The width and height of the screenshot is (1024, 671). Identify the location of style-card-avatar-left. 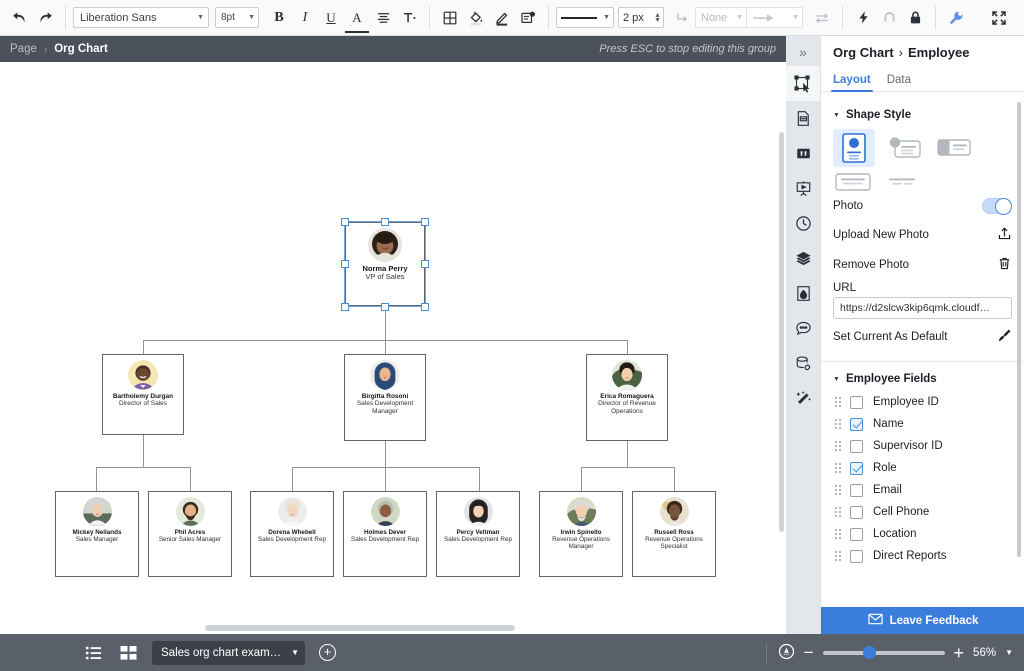
(904, 148).